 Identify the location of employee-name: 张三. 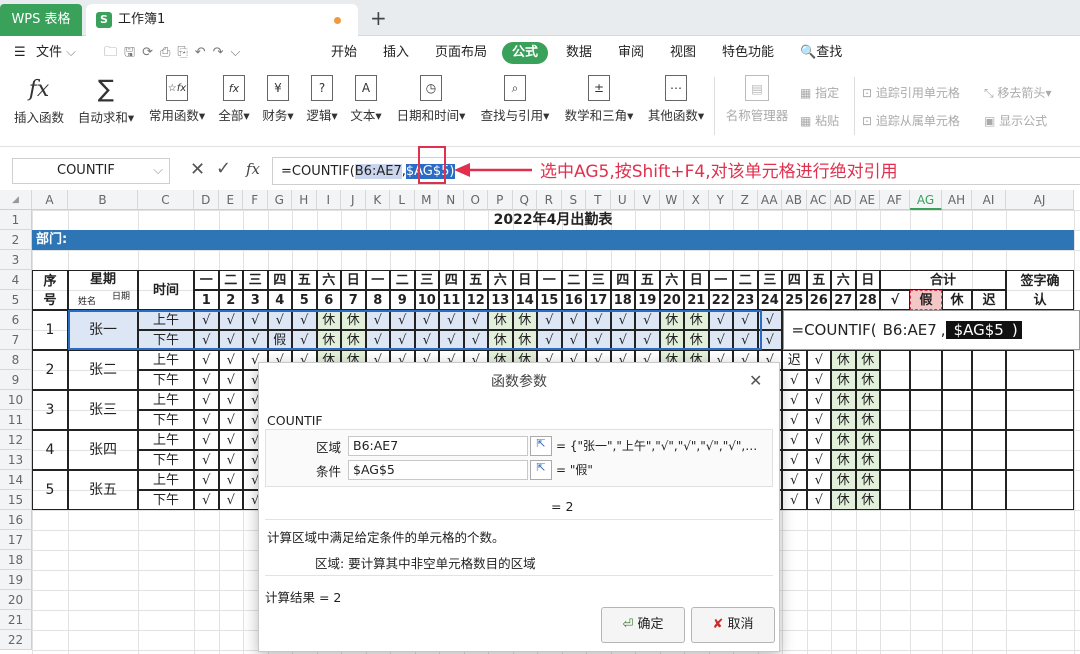
(103, 410).